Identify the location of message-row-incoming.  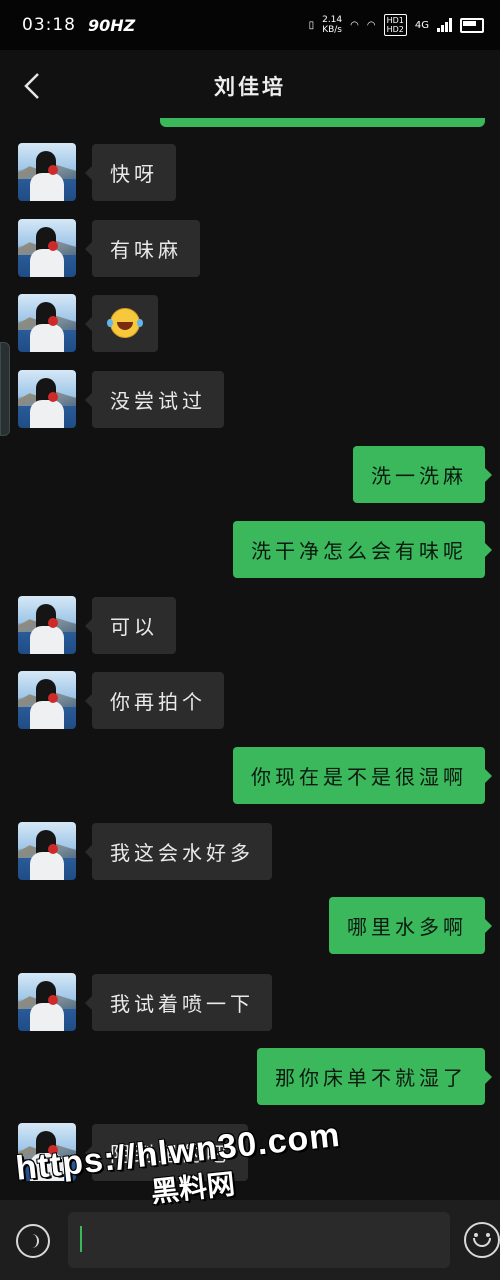
(88, 323).